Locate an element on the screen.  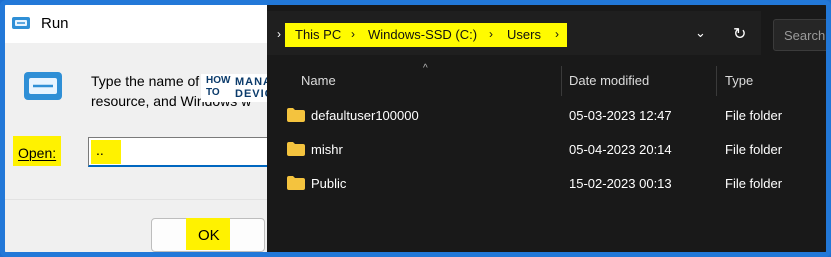
run-title: Run is located at coordinates (55, 23).